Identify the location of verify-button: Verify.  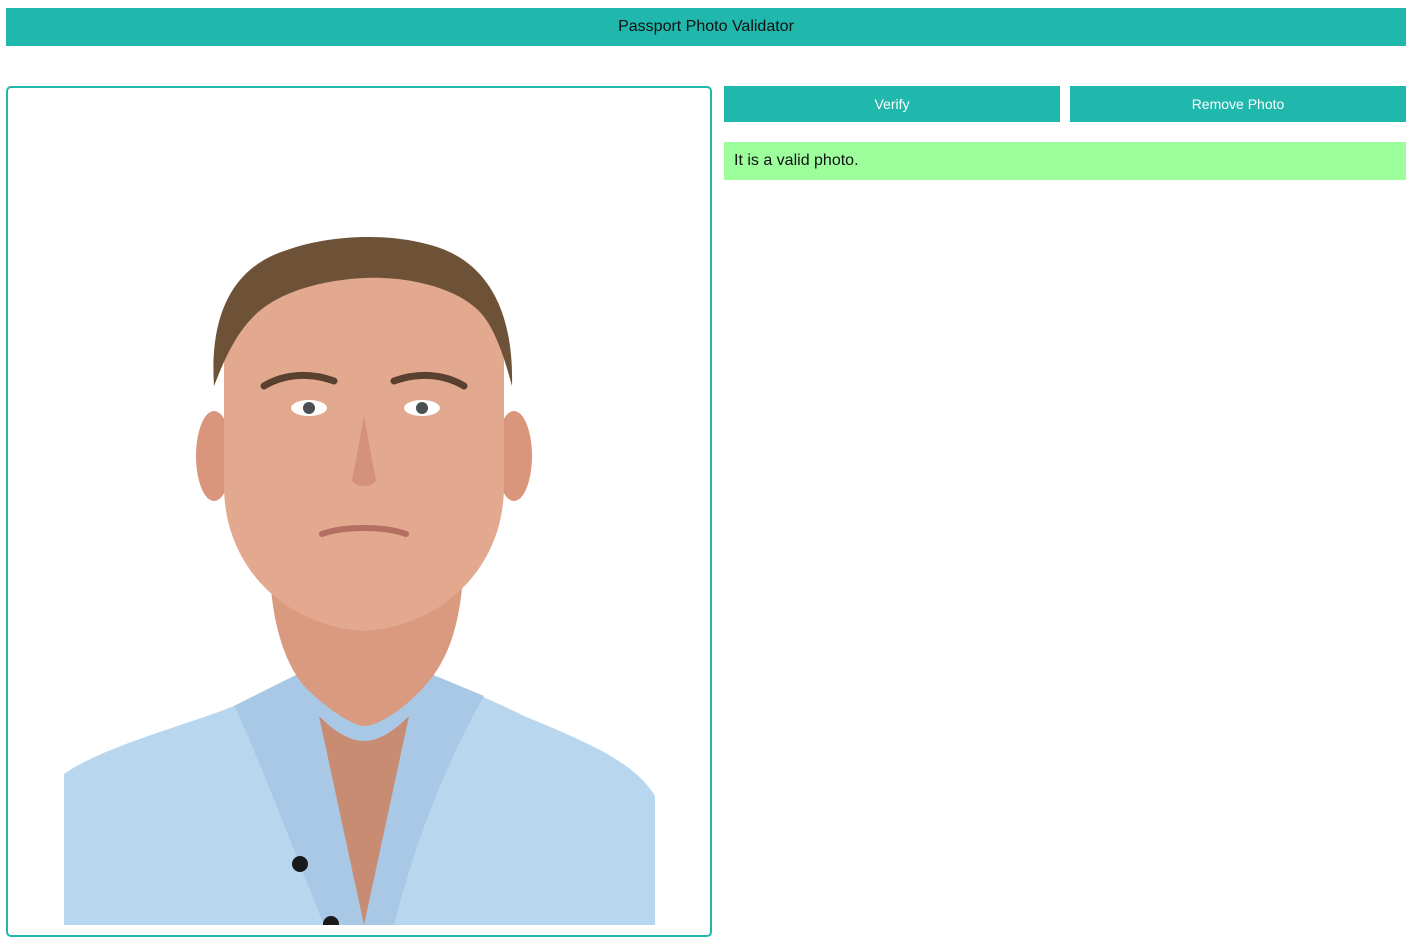
(892, 104).